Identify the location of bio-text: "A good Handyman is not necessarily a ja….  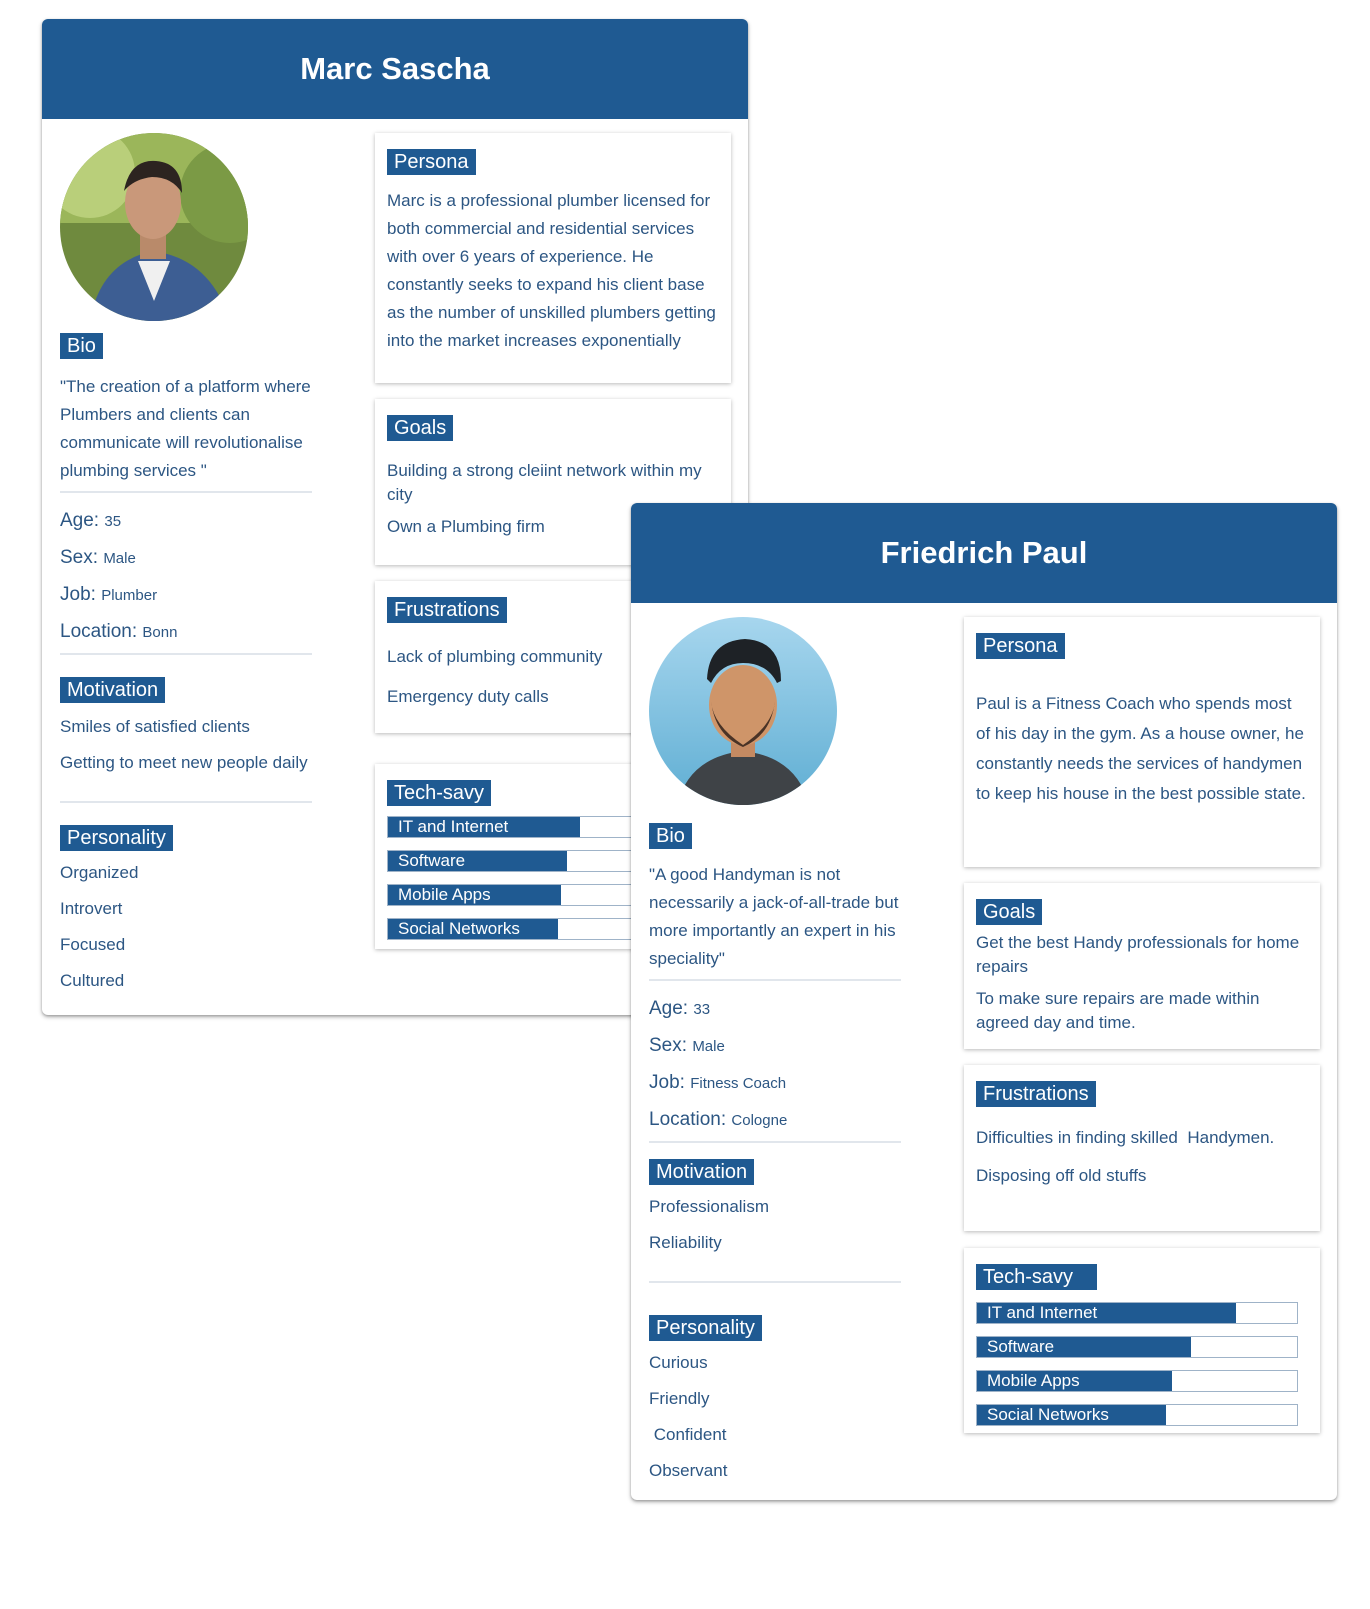
(774, 916).